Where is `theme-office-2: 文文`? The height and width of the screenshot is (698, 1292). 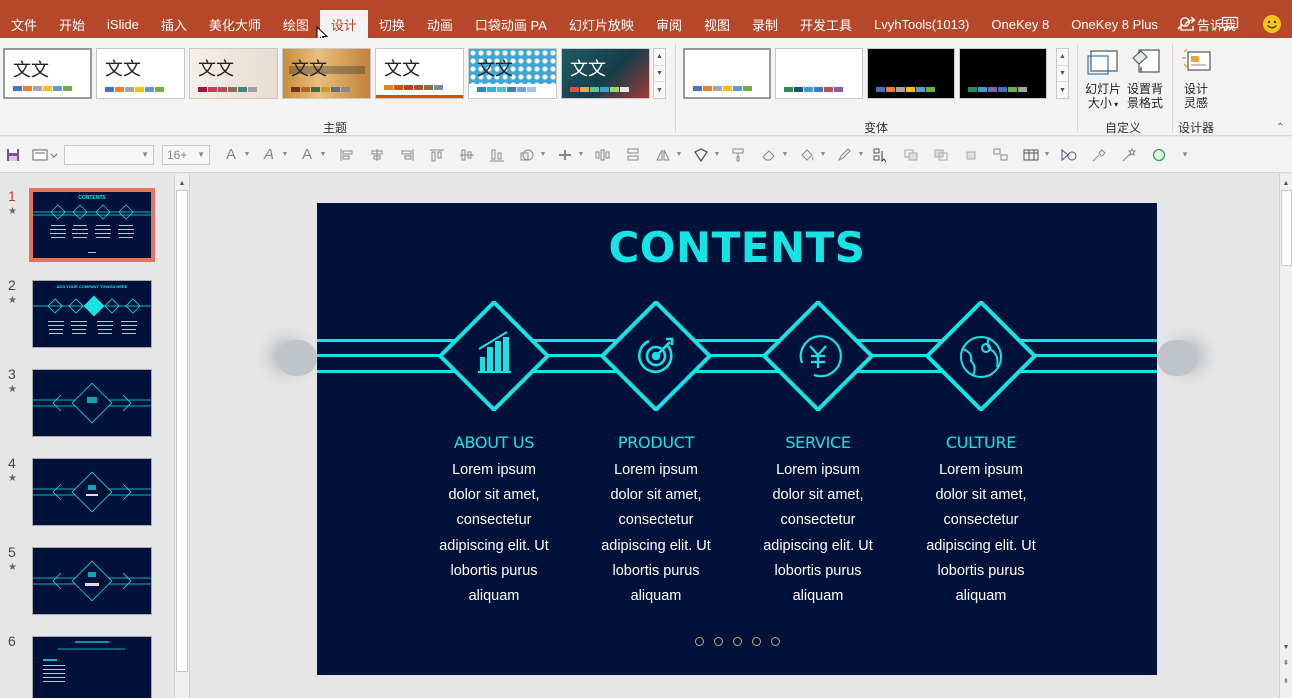 theme-office-2: 文文 is located at coordinates (140, 73).